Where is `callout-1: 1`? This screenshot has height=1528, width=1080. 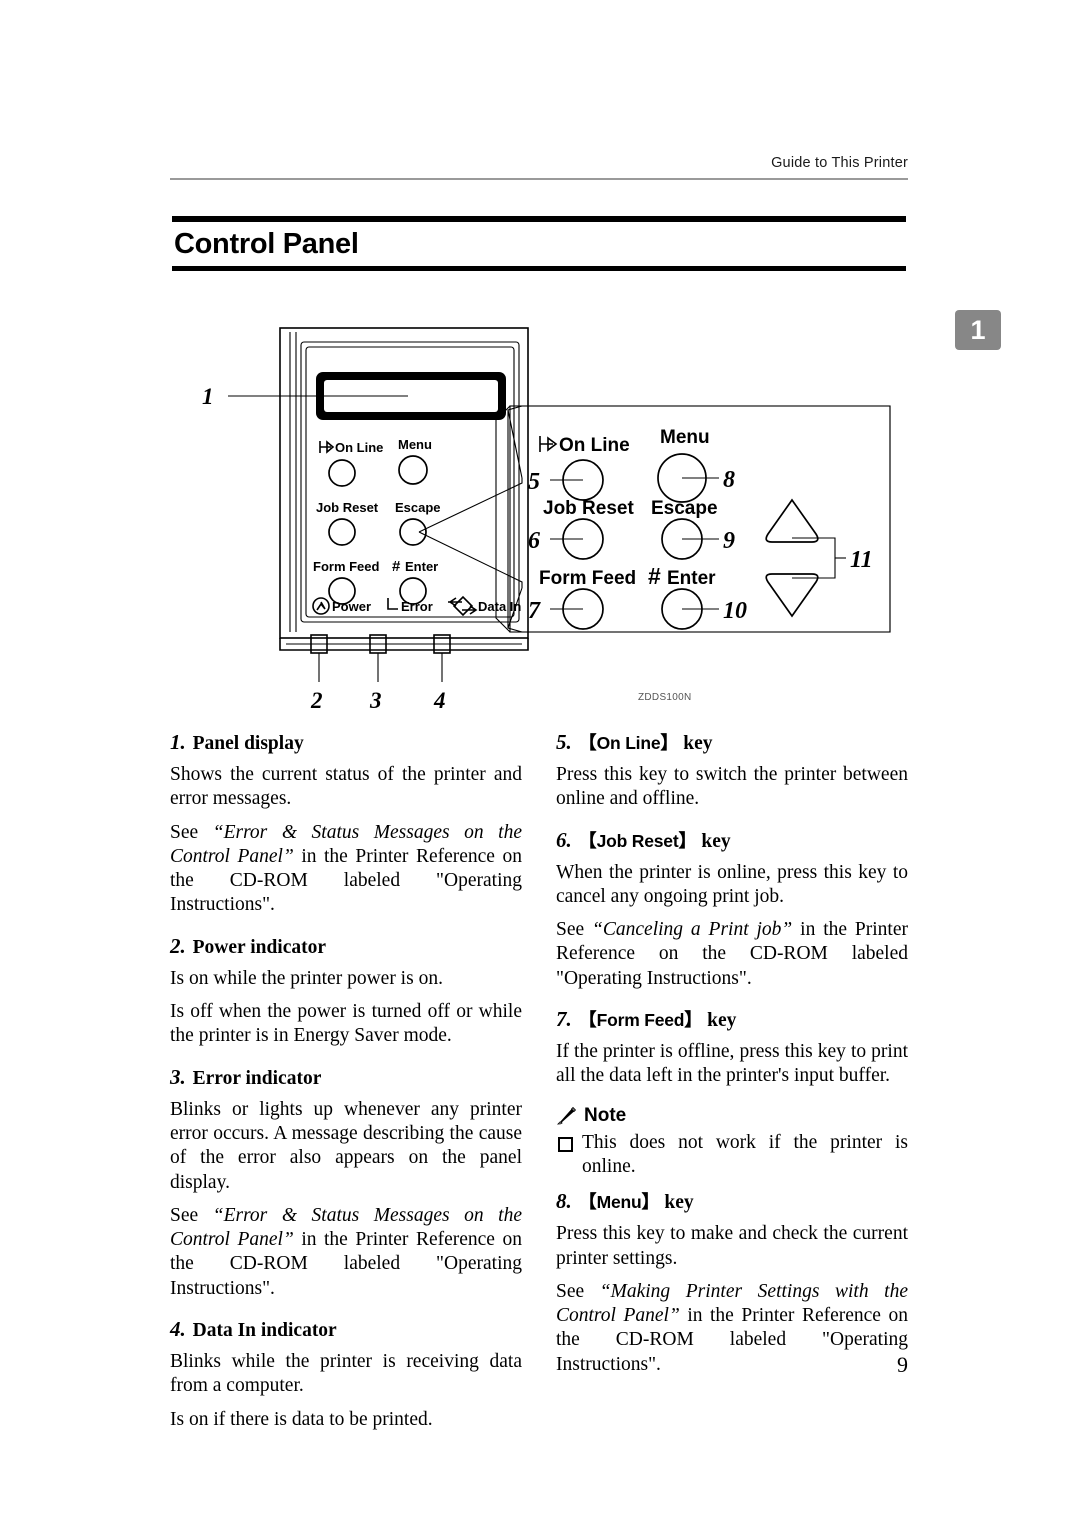 callout-1: 1 is located at coordinates (208, 396).